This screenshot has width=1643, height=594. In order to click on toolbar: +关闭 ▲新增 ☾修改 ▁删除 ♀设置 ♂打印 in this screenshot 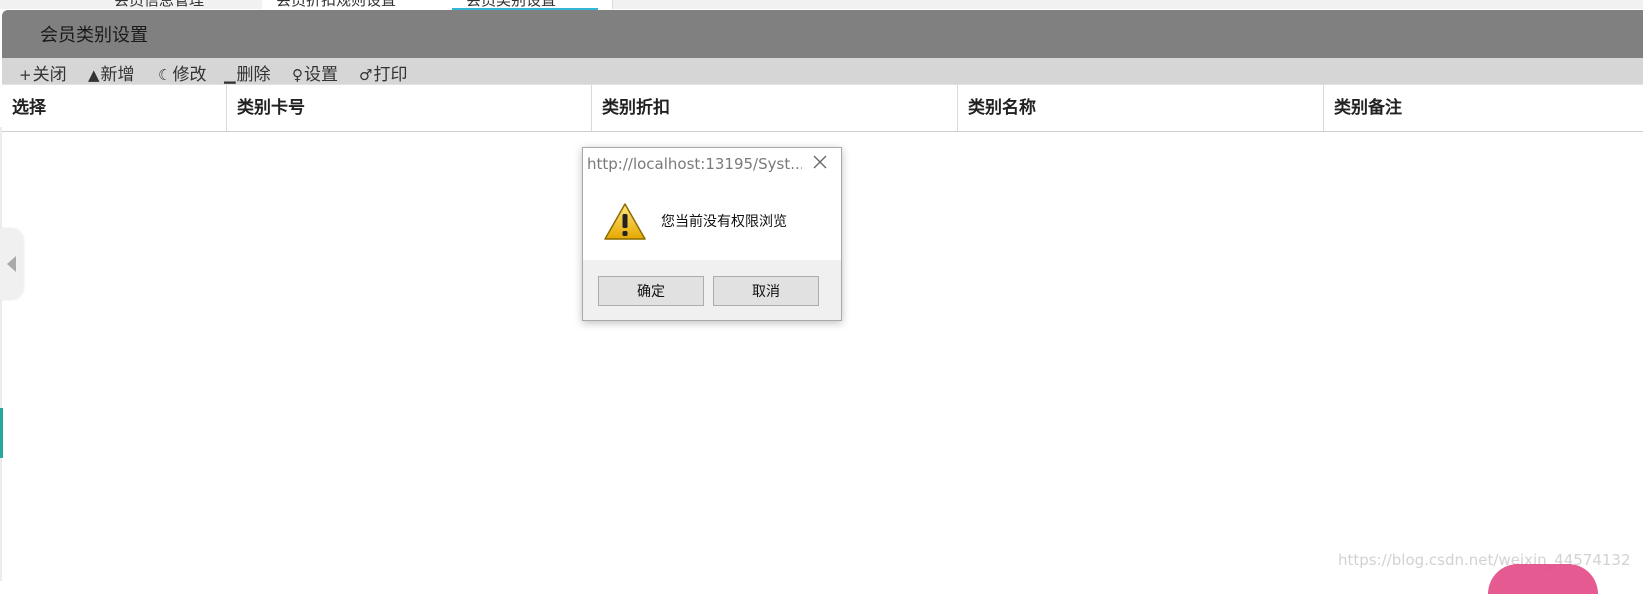, I will do `click(822, 71)`.